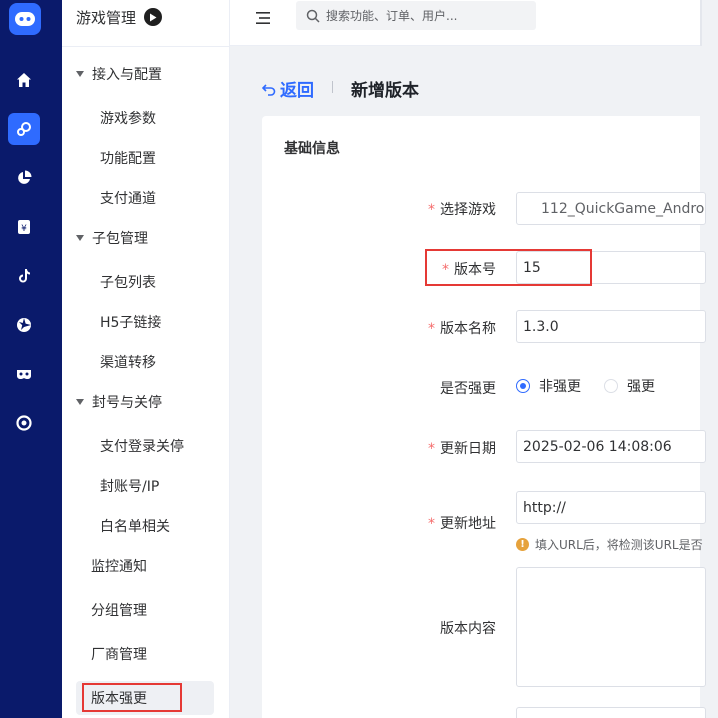  I want to click on update-url-label: * 更新地址, so click(462, 524).